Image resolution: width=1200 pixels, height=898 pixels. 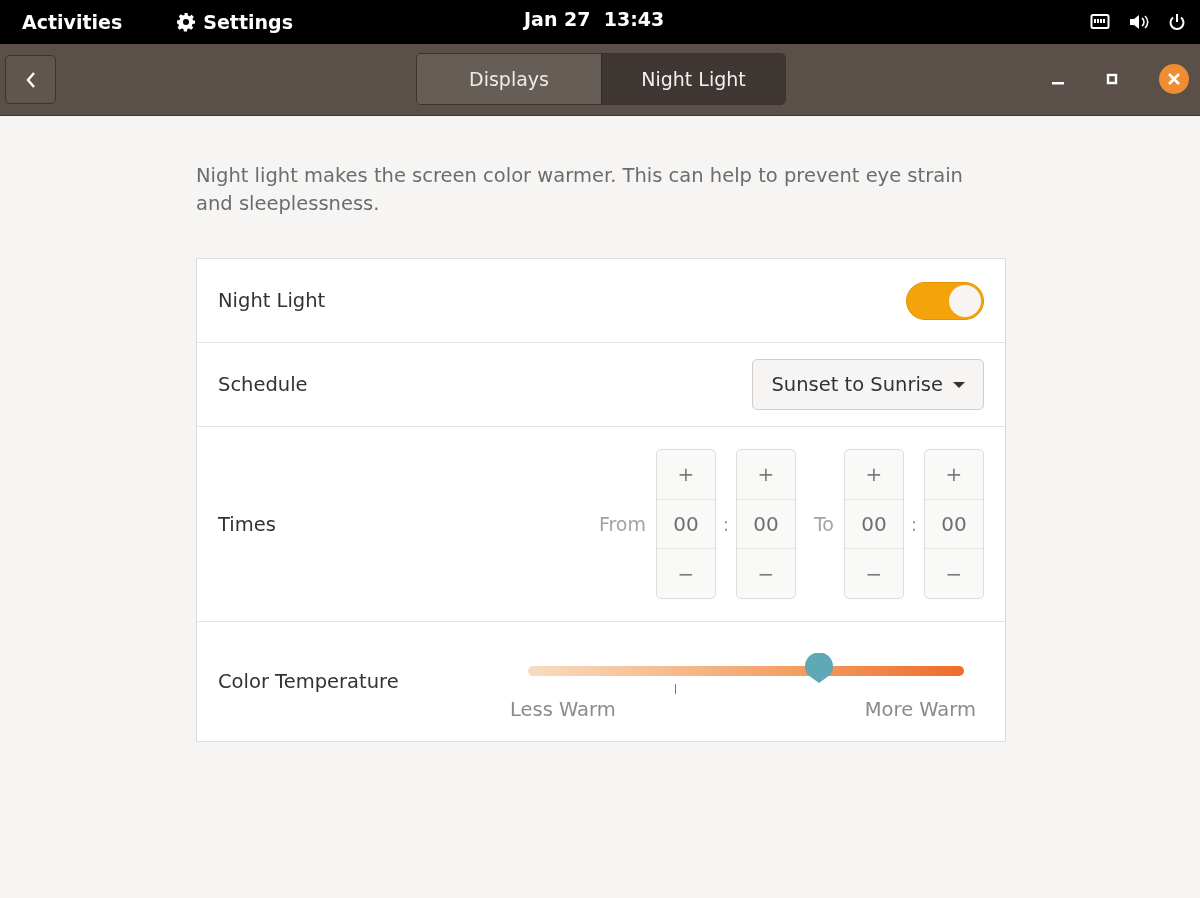 I want to click on max-label: More Warm, so click(x=920, y=709).